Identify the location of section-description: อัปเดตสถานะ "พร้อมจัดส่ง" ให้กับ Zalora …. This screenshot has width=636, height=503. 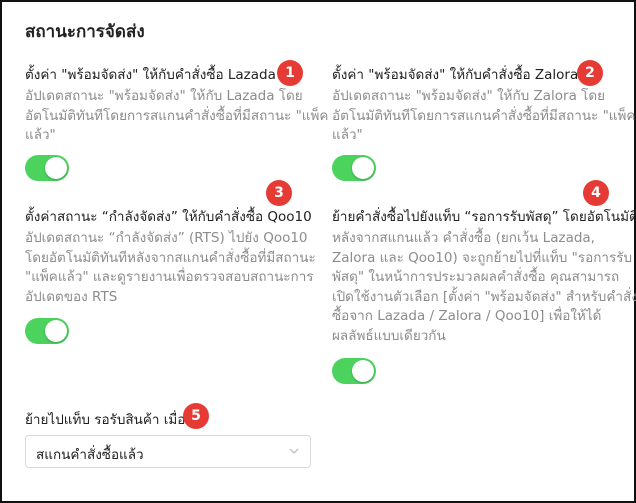
(484, 115).